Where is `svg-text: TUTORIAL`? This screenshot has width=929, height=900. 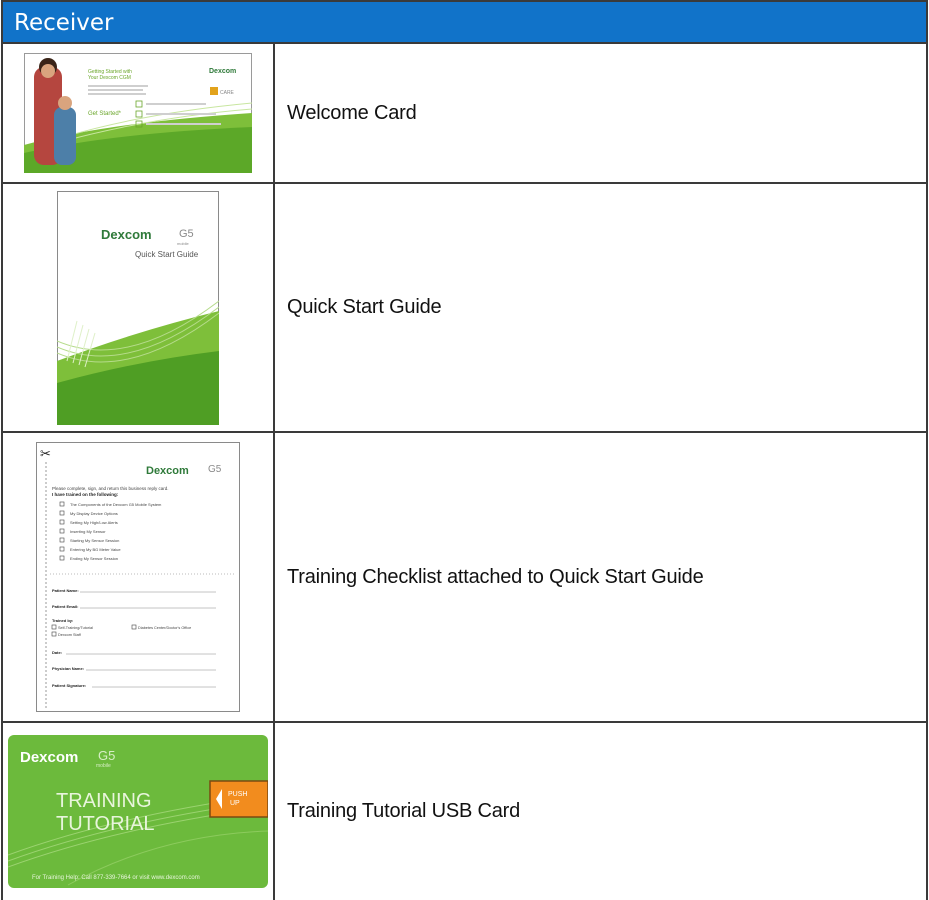
svg-text: TUTORIAL is located at coordinates (105, 824).